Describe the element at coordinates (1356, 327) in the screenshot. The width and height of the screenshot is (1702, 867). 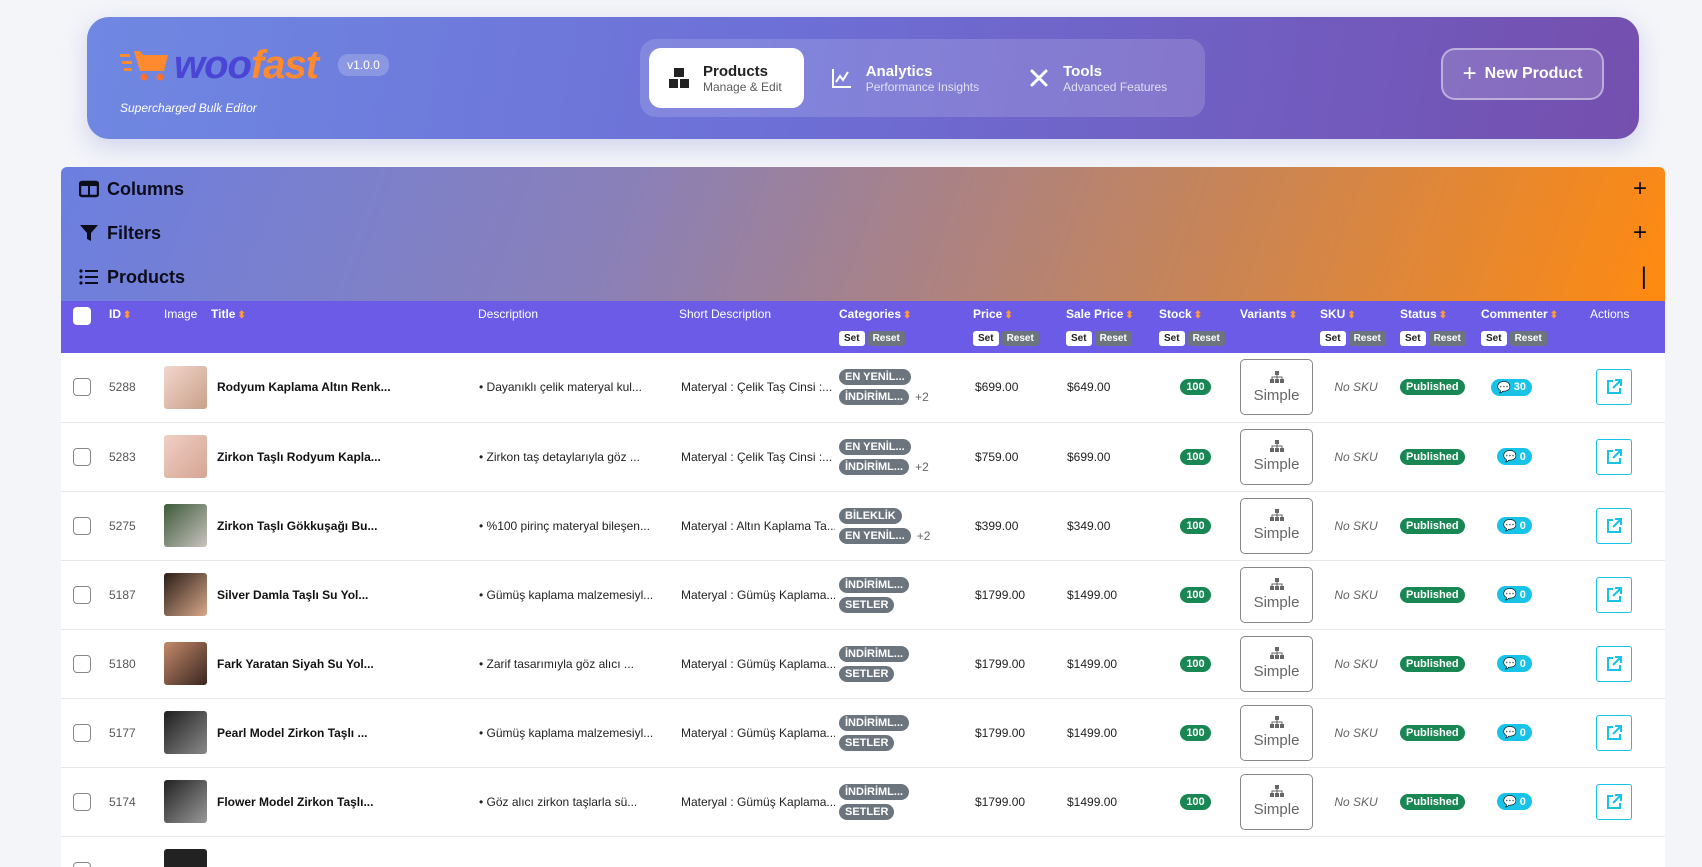
I see `column-header-sku: SKU⬍SetReset` at that location.